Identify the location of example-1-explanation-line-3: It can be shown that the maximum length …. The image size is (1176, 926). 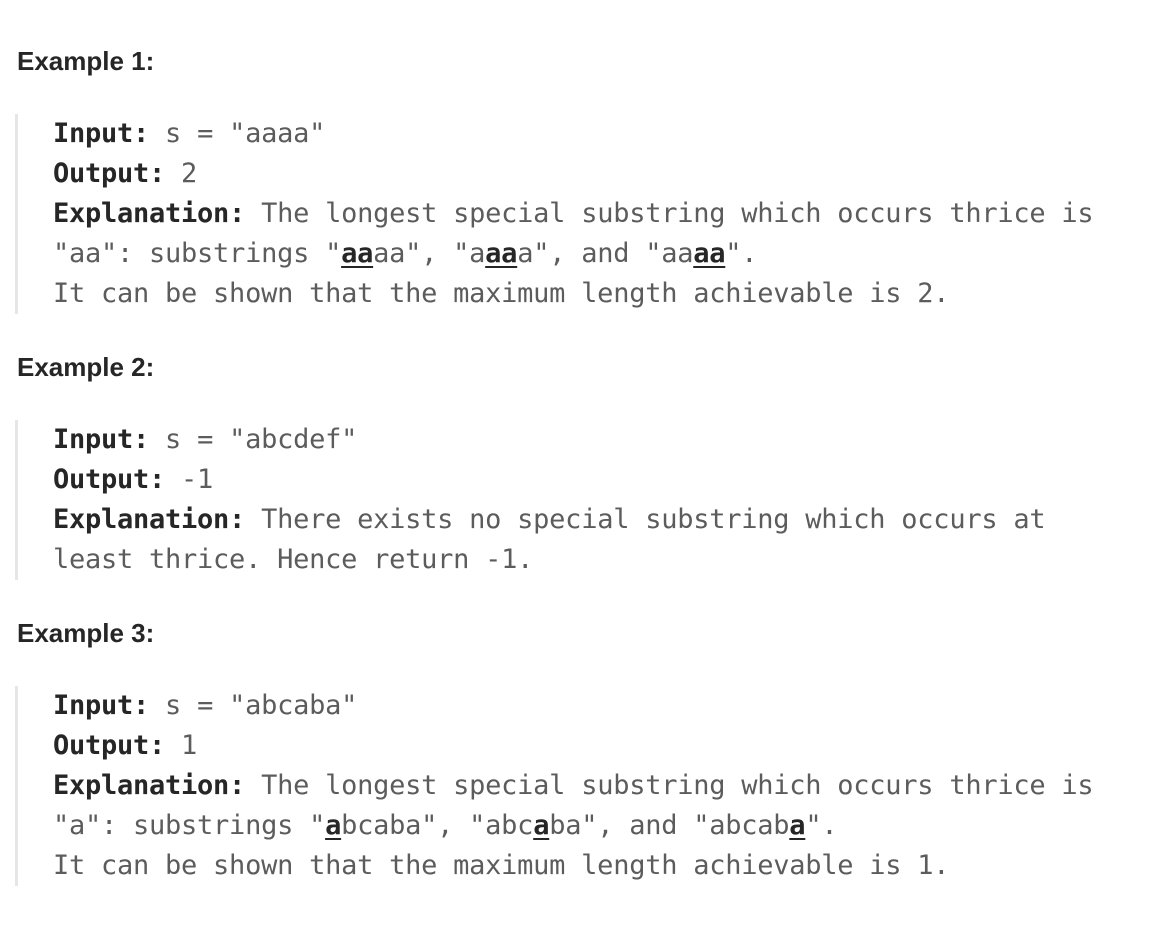
(501, 294).